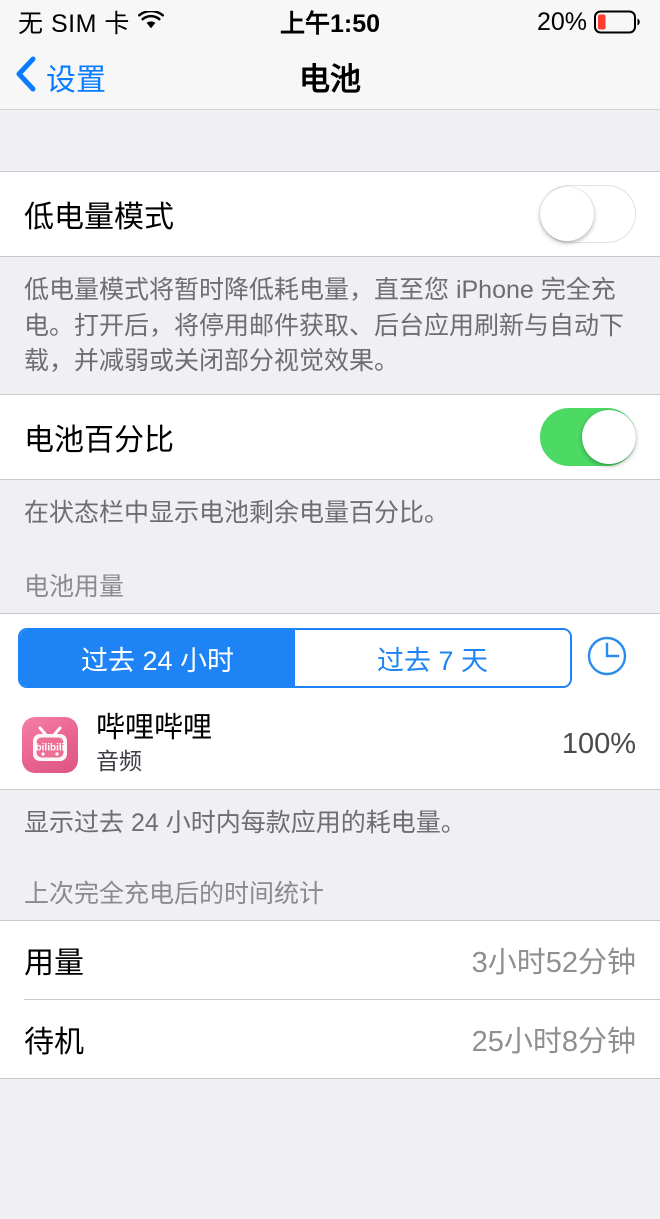 The height and width of the screenshot is (1219, 660). I want to click on back-button: 设置, so click(53, 77).